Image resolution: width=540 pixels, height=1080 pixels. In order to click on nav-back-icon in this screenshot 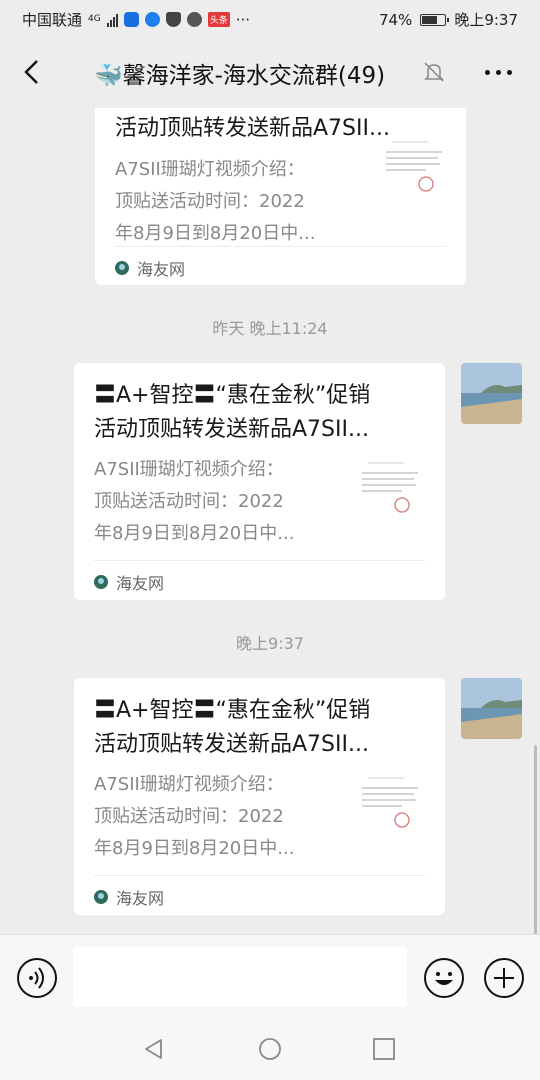, I will do `click(154, 1049)`.